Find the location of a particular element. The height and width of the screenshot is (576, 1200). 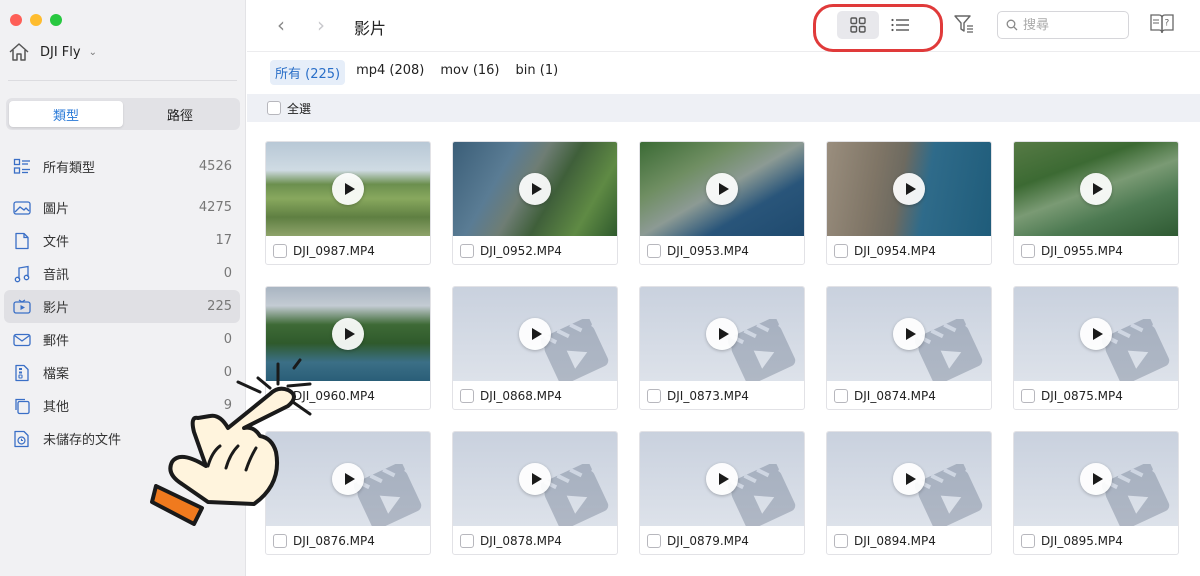

file-card: DJI_0955.MP4 is located at coordinates (1096, 203).